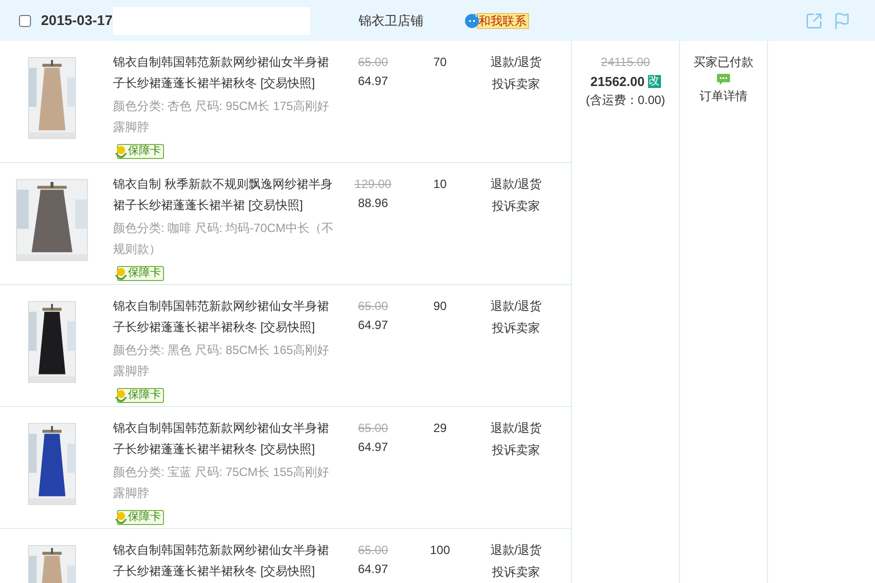 The width and height of the screenshot is (875, 583). What do you see at coordinates (221, 117) in the screenshot?
I see `product-variant: 颜色分类: 杏色 尺码: 95CM长 175高刚好露脚脖` at bounding box center [221, 117].